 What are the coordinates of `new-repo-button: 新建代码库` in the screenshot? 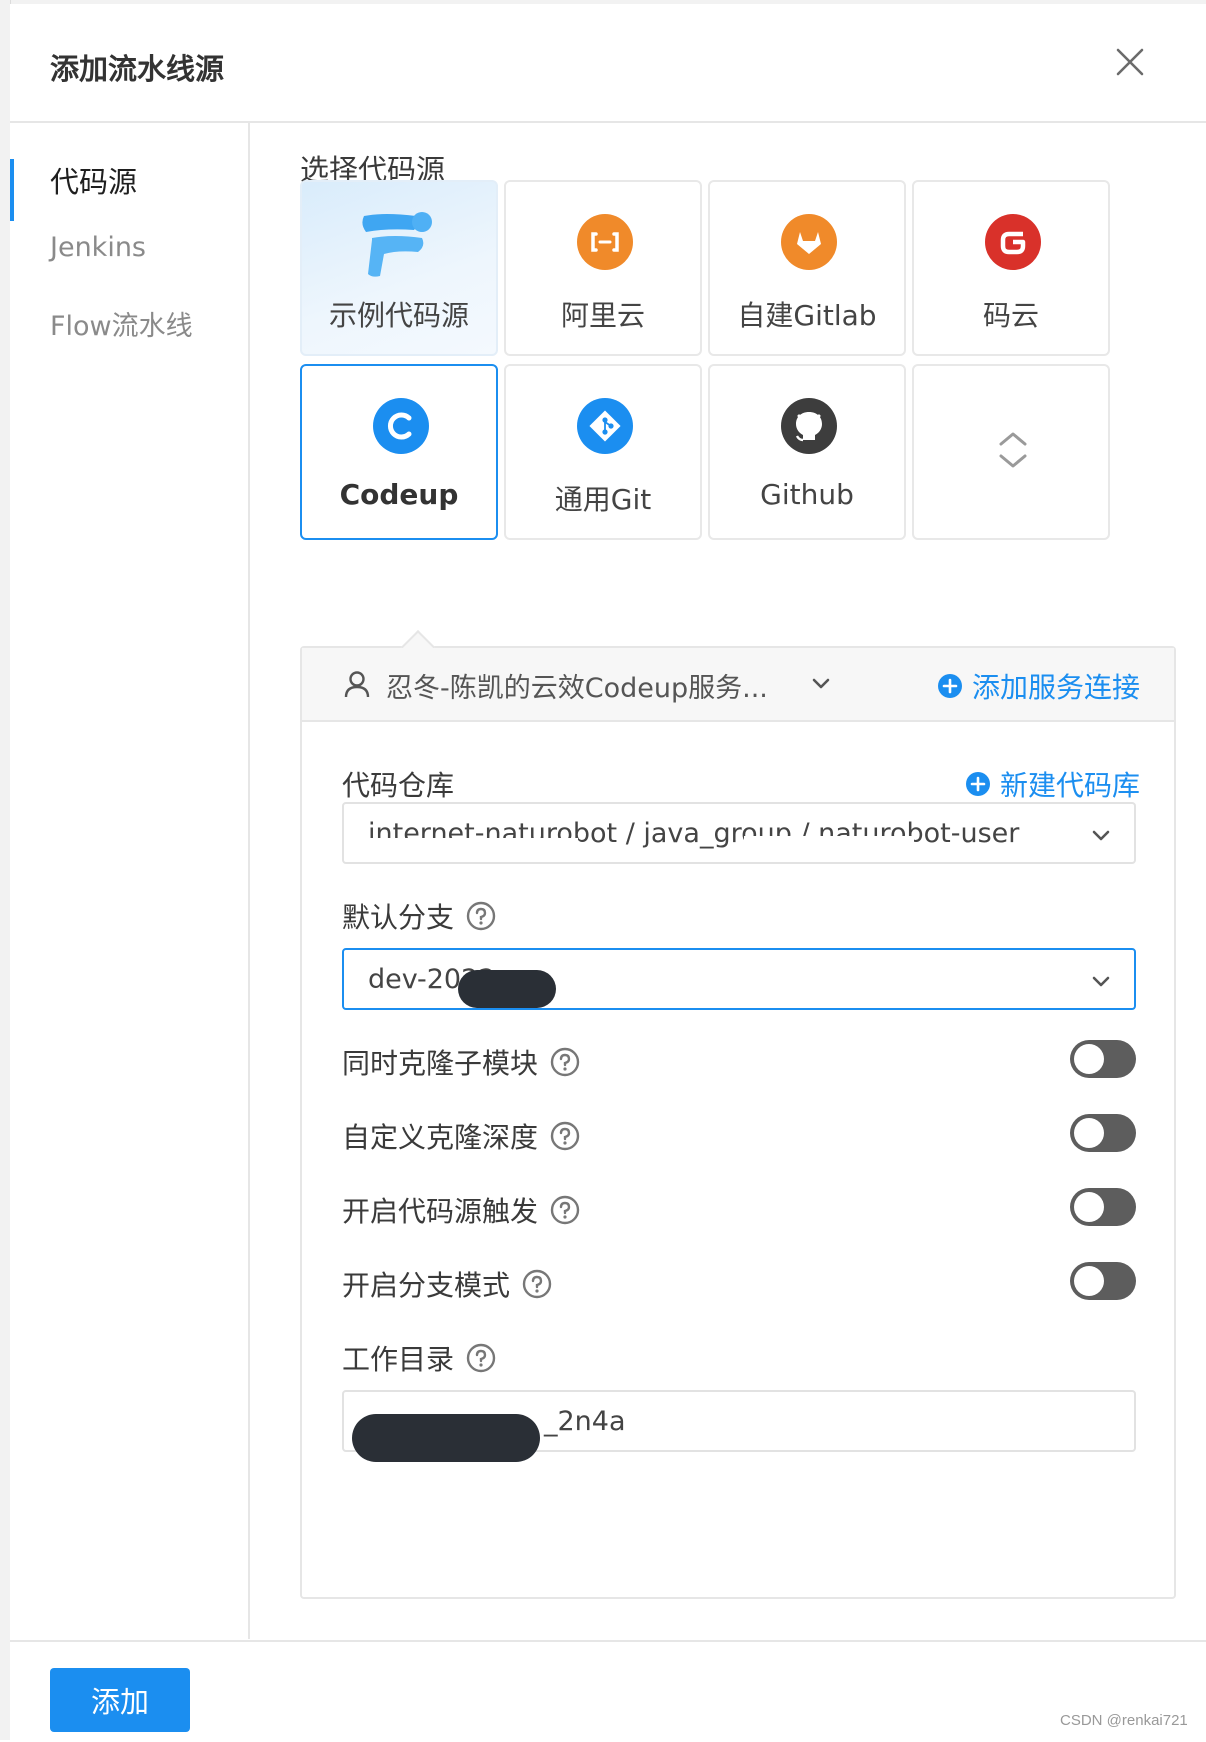 It's located at (1052, 784).